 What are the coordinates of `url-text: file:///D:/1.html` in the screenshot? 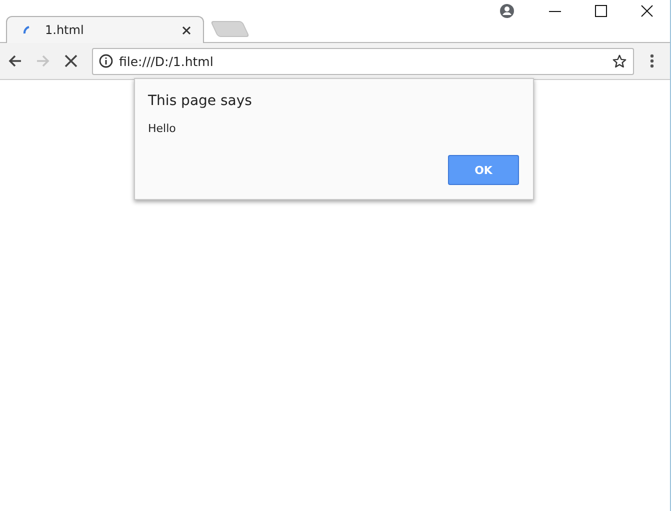 It's located at (166, 61).